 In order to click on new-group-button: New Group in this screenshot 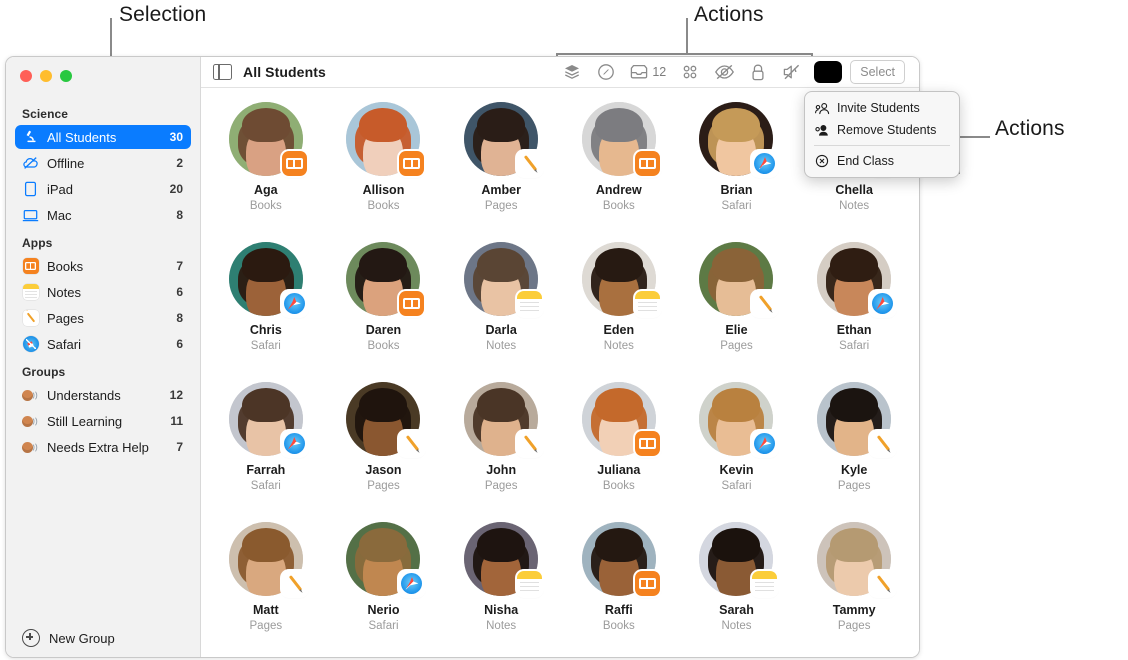, I will do `click(103, 638)`.